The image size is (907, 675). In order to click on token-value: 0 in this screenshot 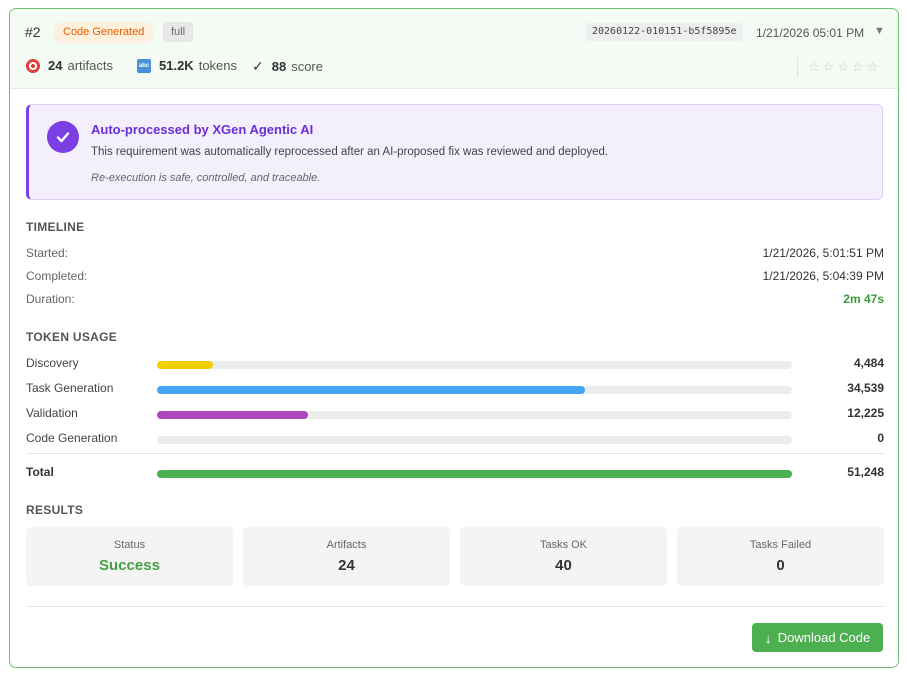, I will do `click(880, 438)`.